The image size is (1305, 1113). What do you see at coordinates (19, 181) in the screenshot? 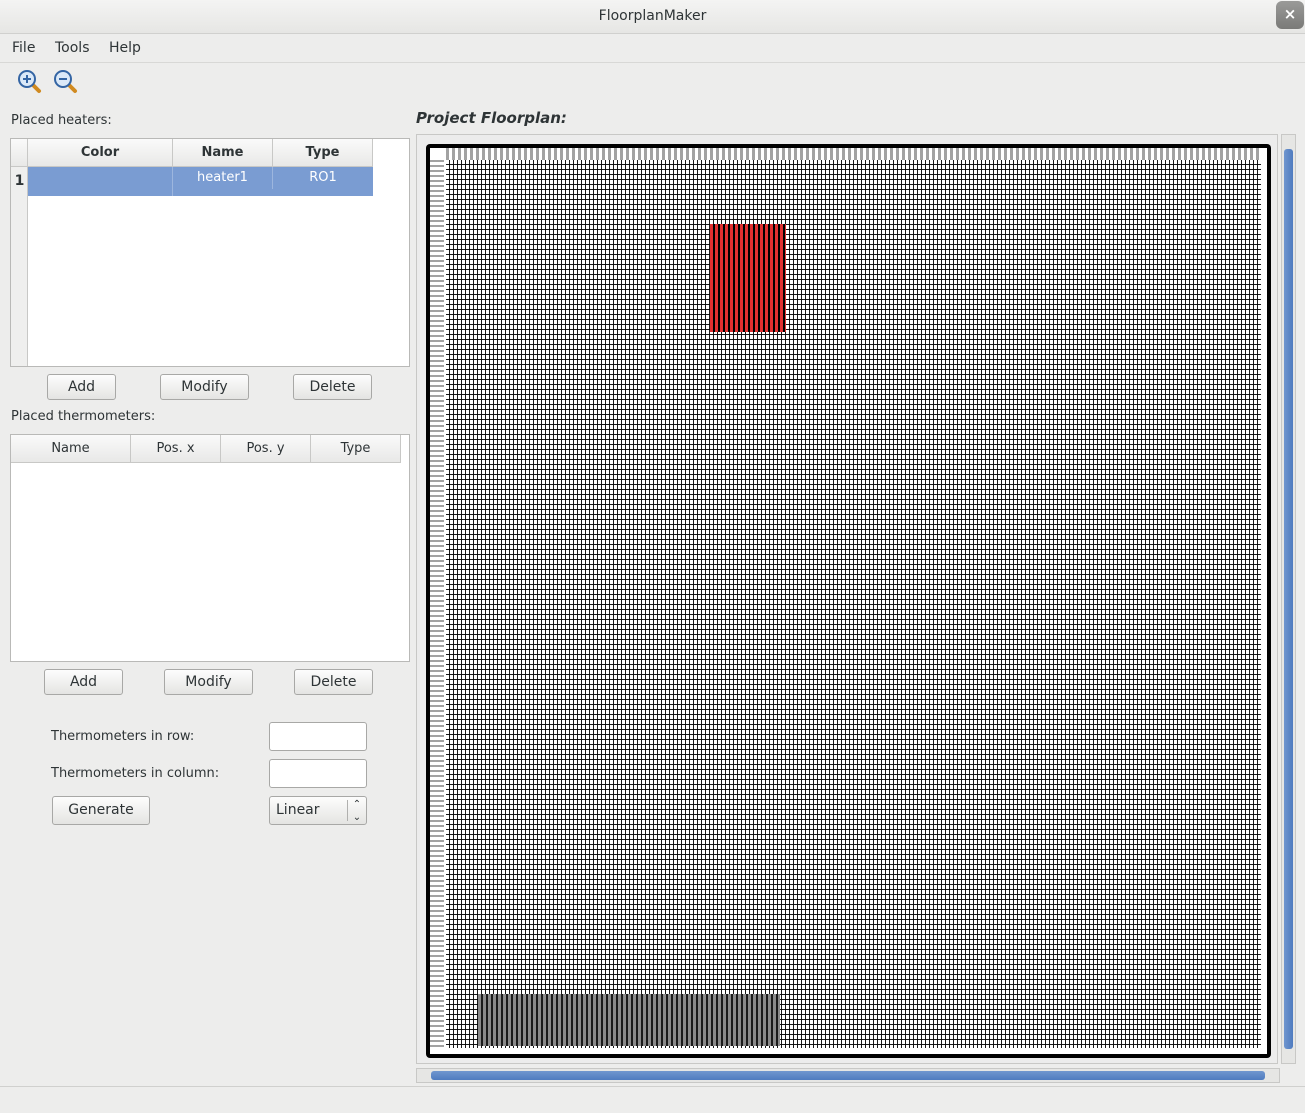
I see `heaters-row-index: 1` at bounding box center [19, 181].